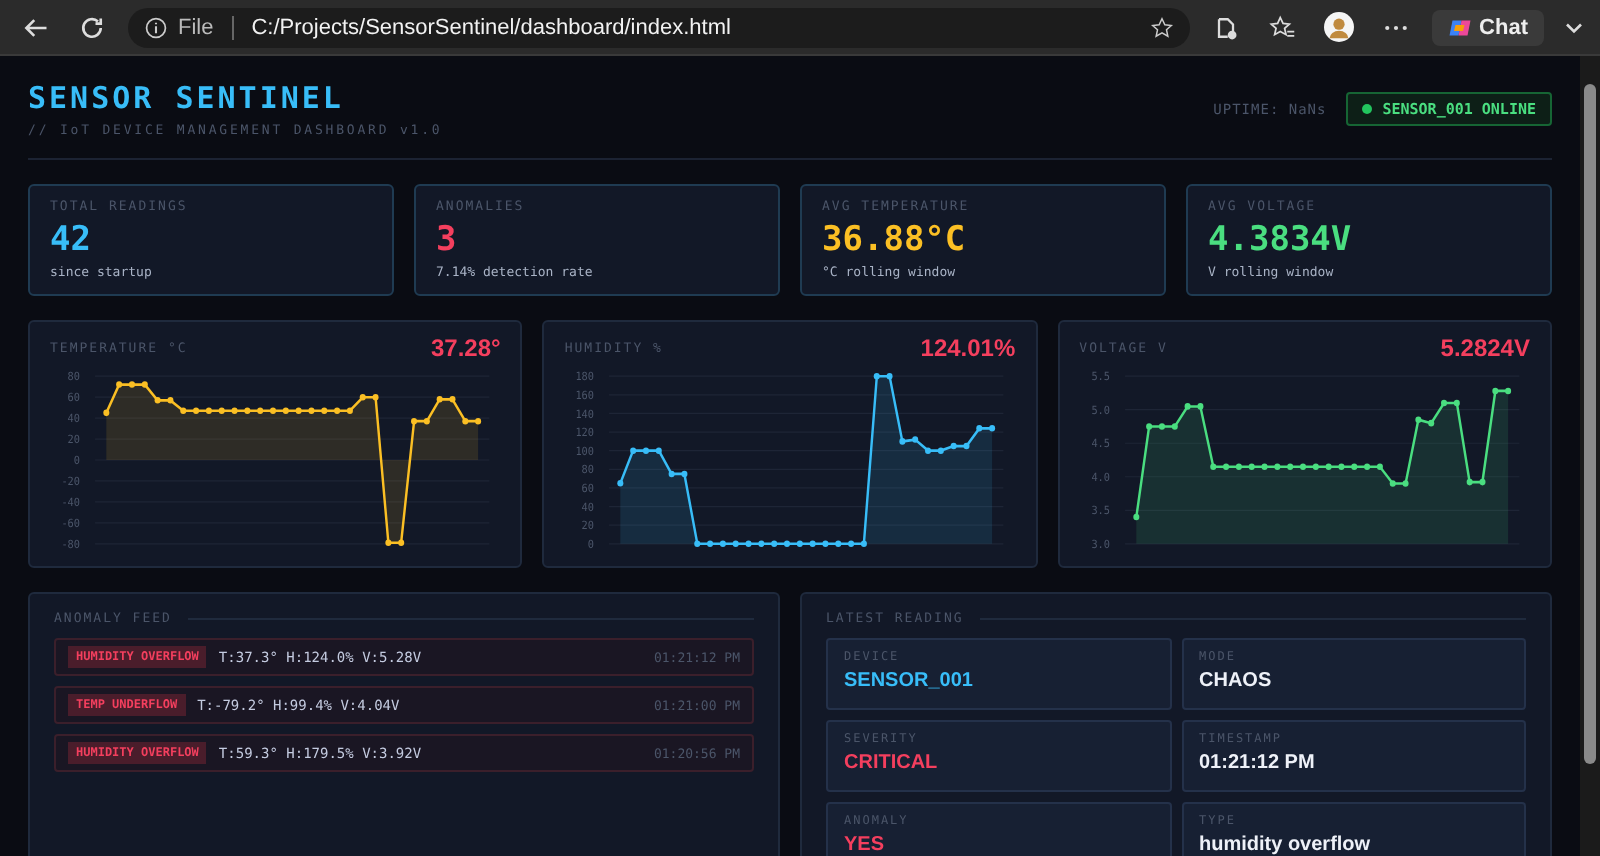 This screenshot has height=856, width=1600. I want to click on current-value: 37.28°, so click(466, 348).